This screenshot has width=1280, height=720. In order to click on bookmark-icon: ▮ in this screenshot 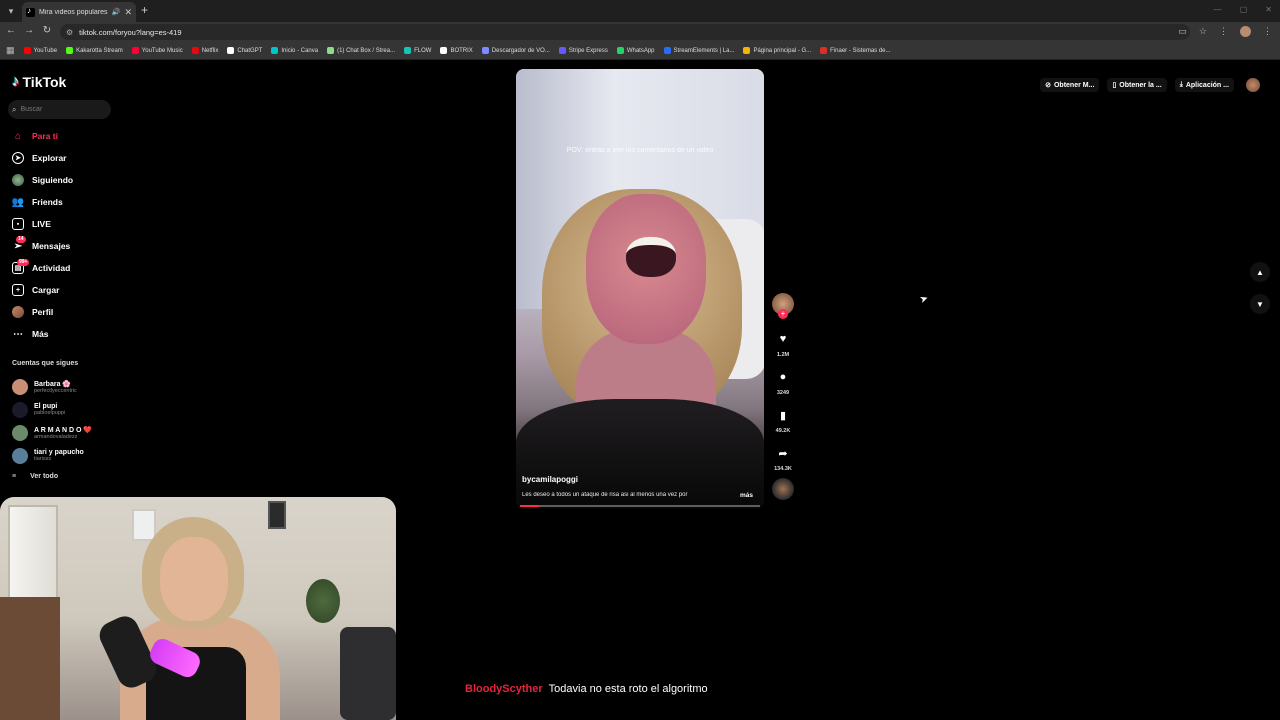, I will do `click(783, 415)`.